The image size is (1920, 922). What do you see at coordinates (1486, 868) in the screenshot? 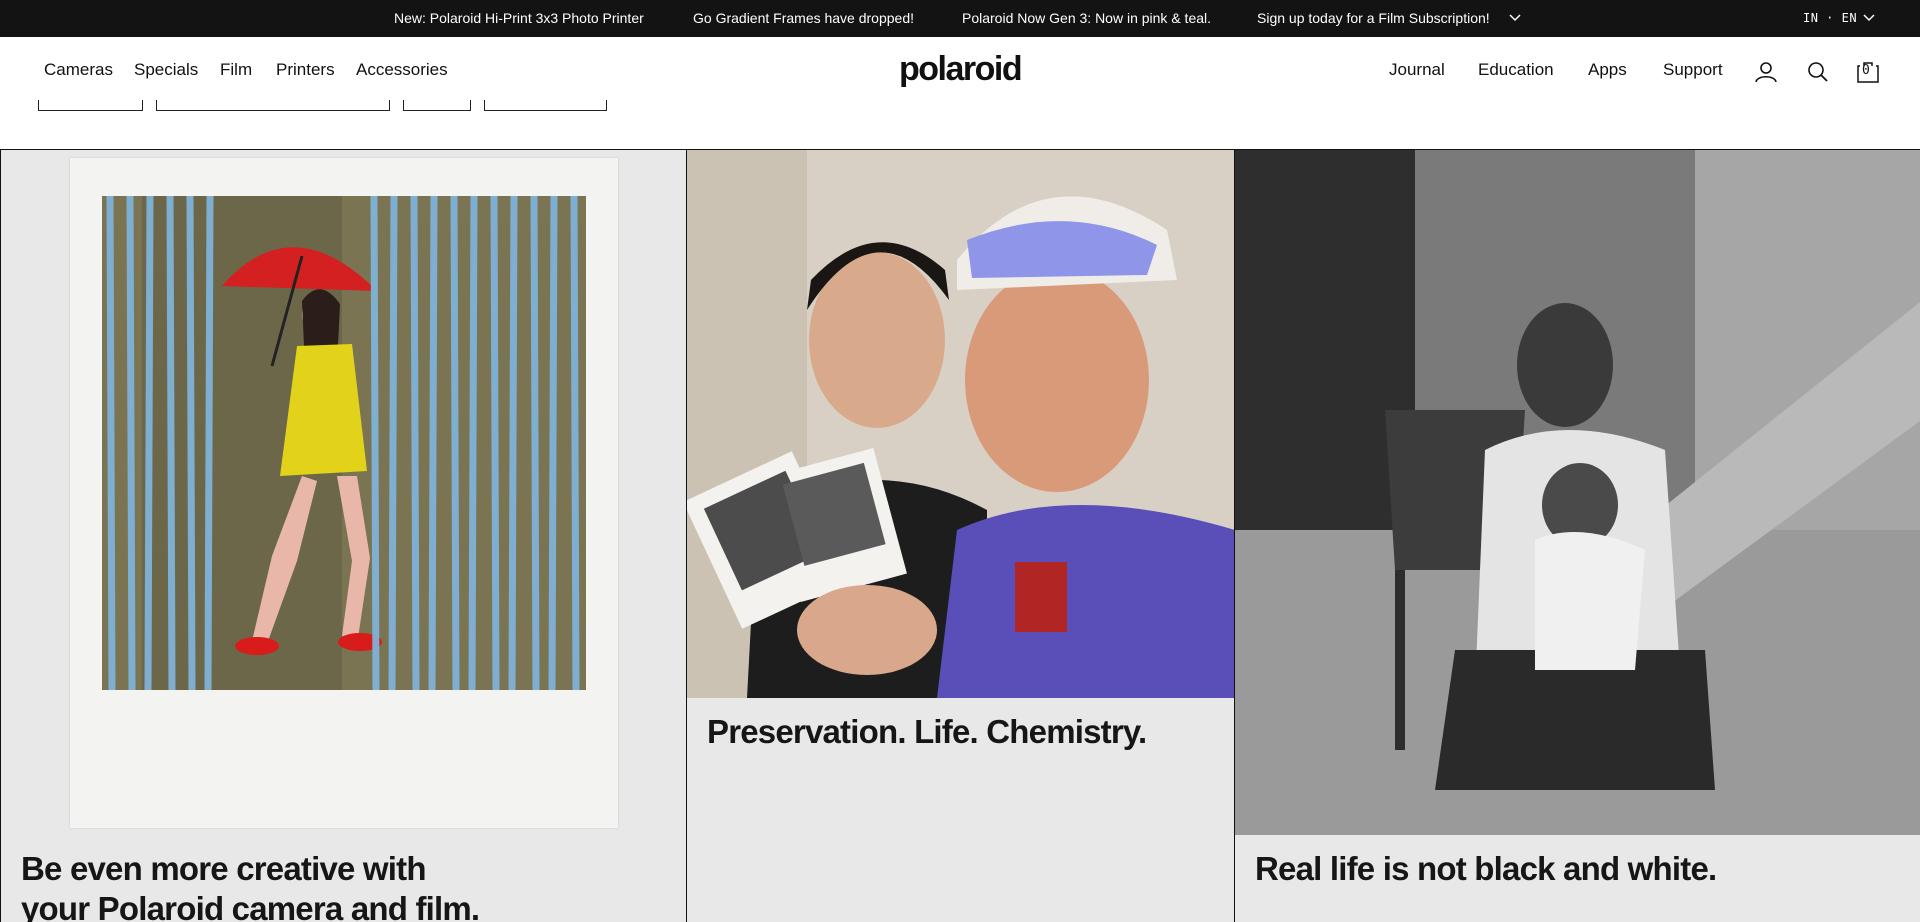
I see `card-real-life-headline: Real life is not black and white.` at bounding box center [1486, 868].